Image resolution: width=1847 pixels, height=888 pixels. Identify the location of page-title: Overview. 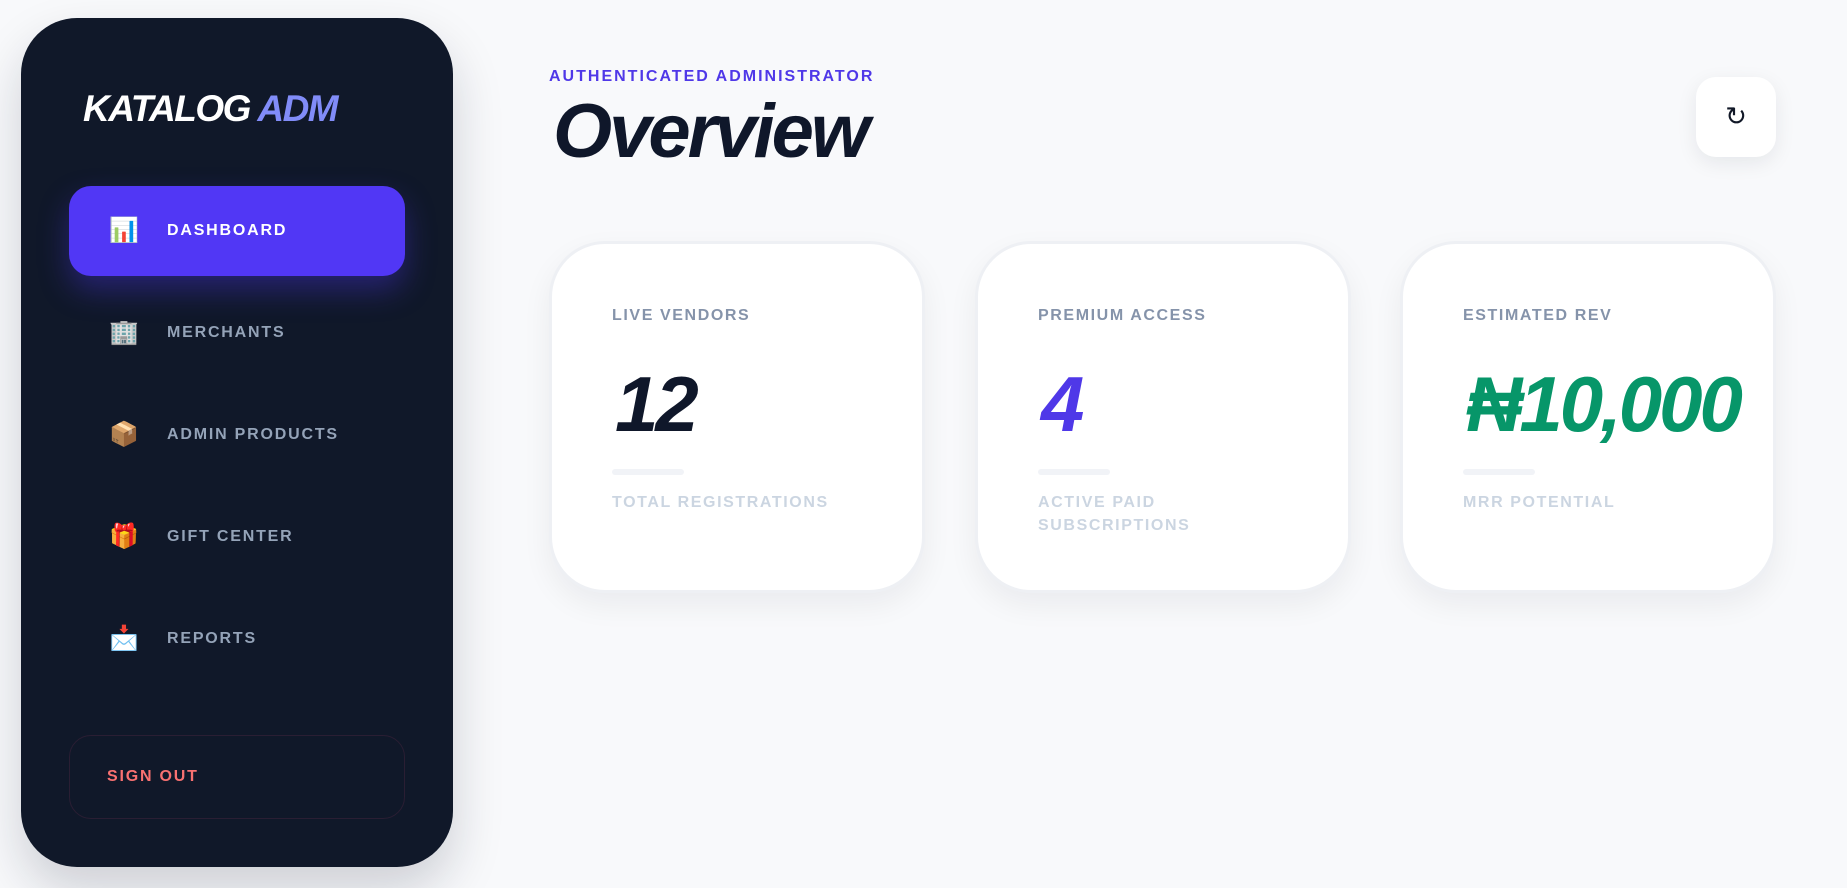
(711, 131).